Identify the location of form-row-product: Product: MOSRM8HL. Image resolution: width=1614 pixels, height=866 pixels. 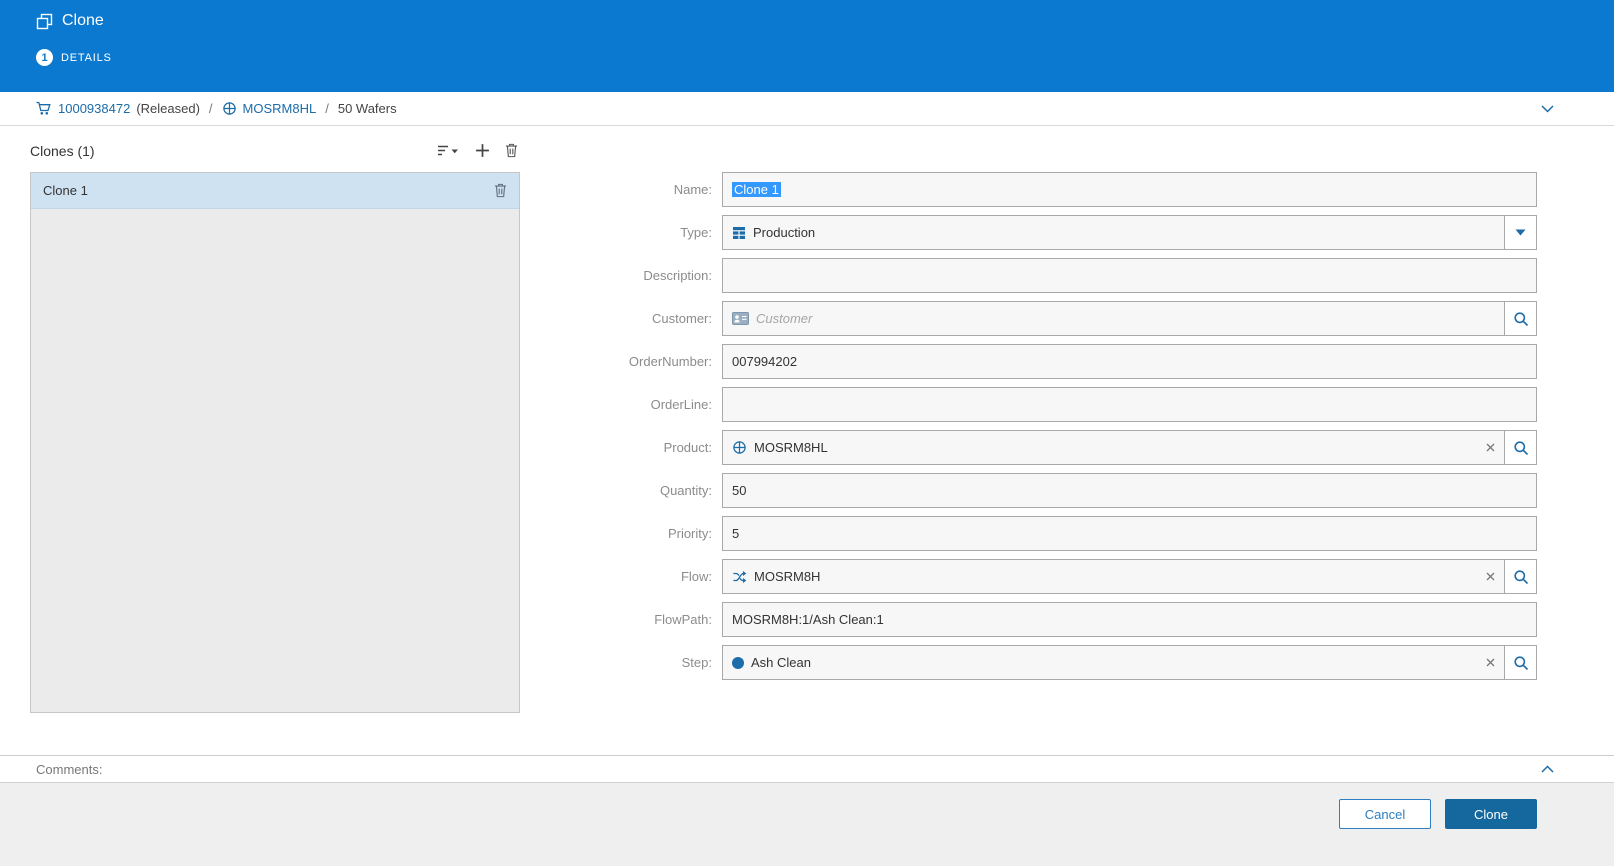
(1028, 447).